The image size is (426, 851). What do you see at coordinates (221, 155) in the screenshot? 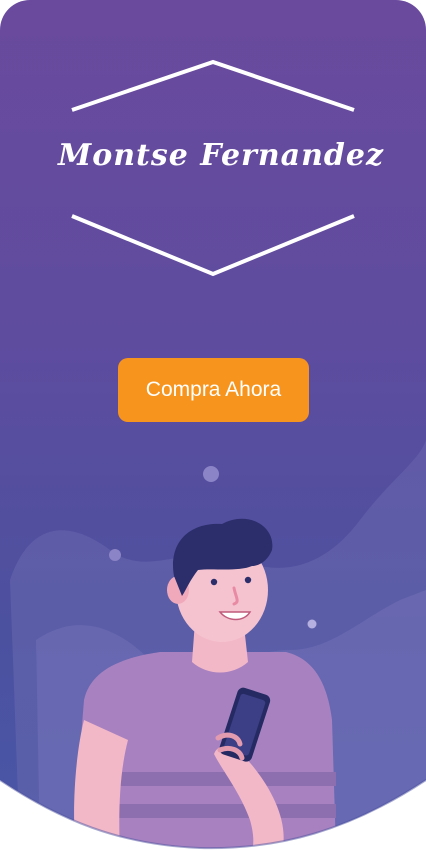
I see `brand-signature: Montse Fernandez` at bounding box center [221, 155].